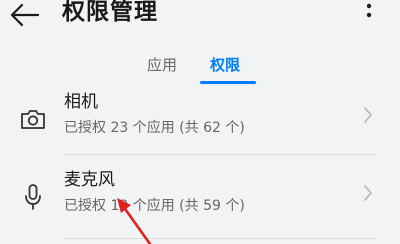  What do you see at coordinates (225, 65) in the screenshot?
I see `tab-permissions: 权限` at bounding box center [225, 65].